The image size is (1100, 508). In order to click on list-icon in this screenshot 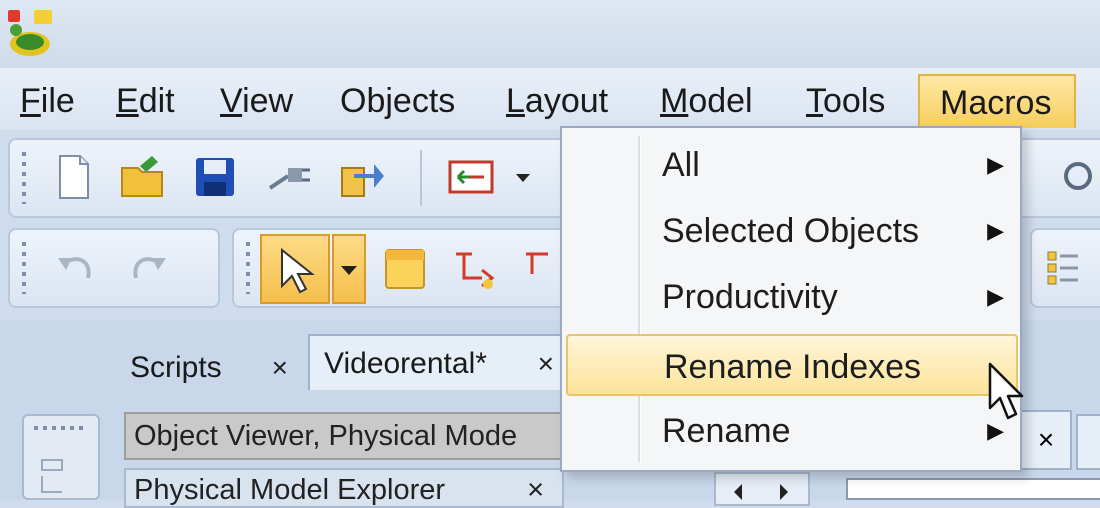, I will do `click(1064, 269)`.